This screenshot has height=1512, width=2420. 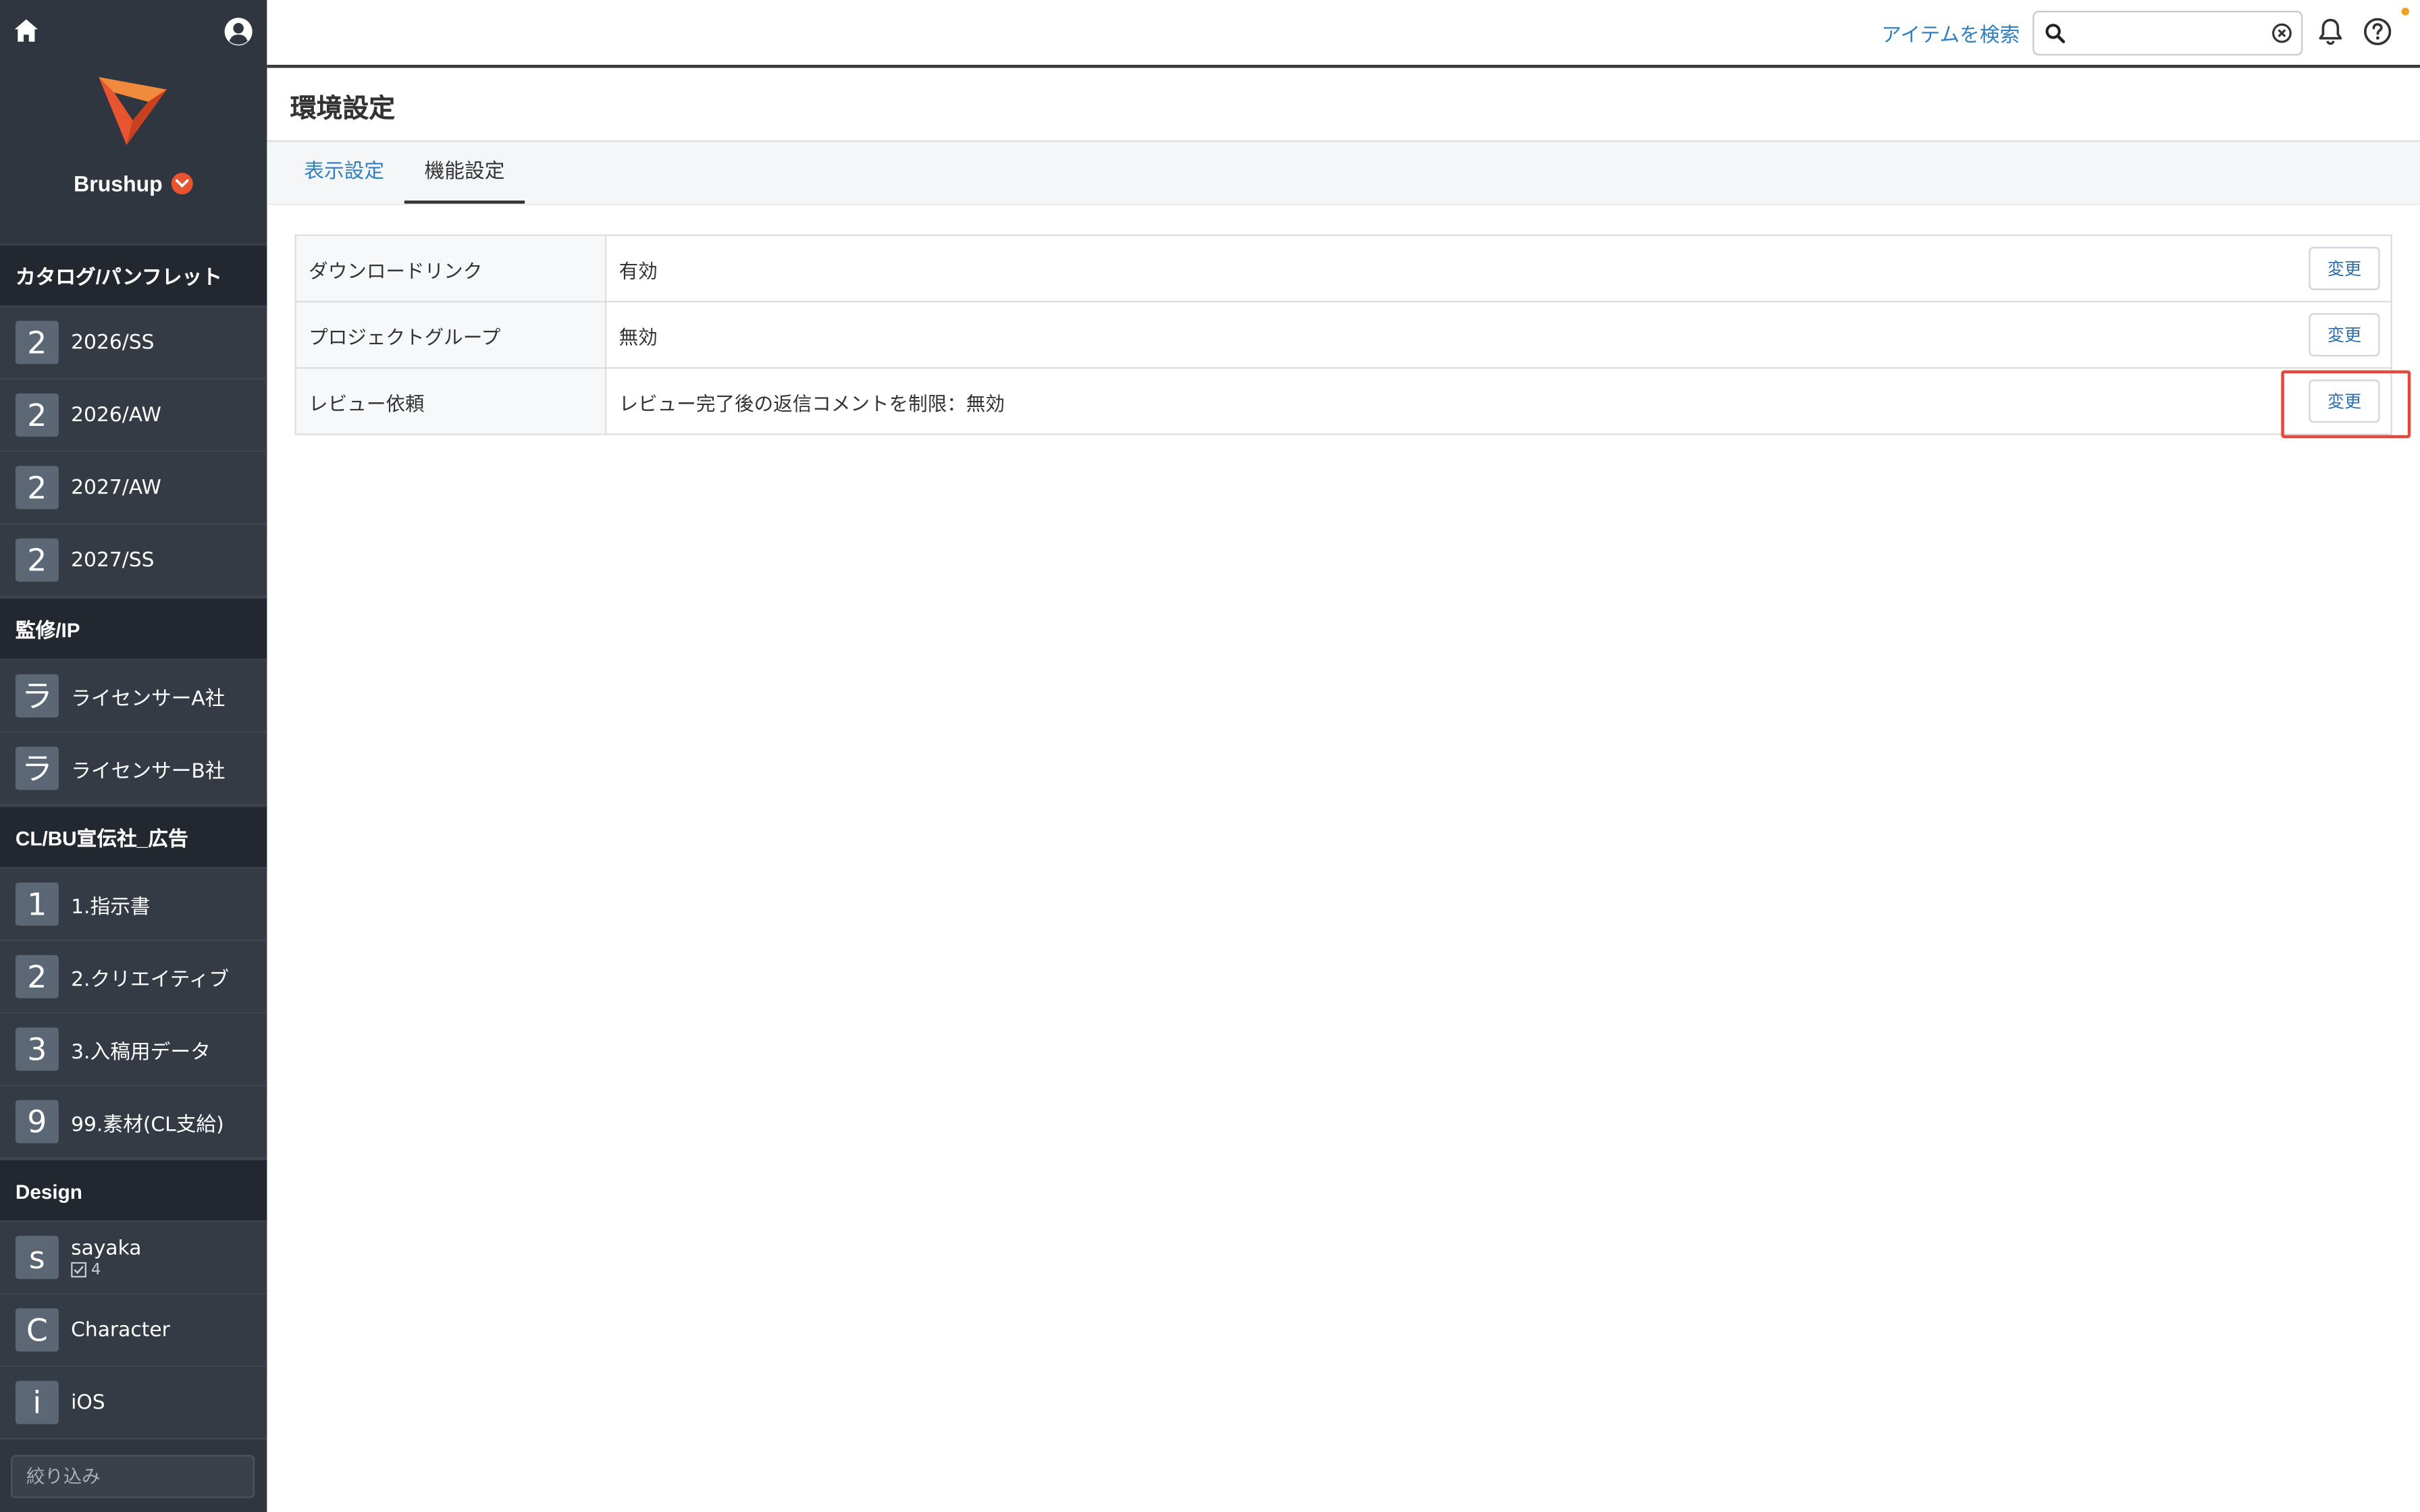 What do you see at coordinates (638, 270) in the screenshot?
I see `setting-value: 有効` at bounding box center [638, 270].